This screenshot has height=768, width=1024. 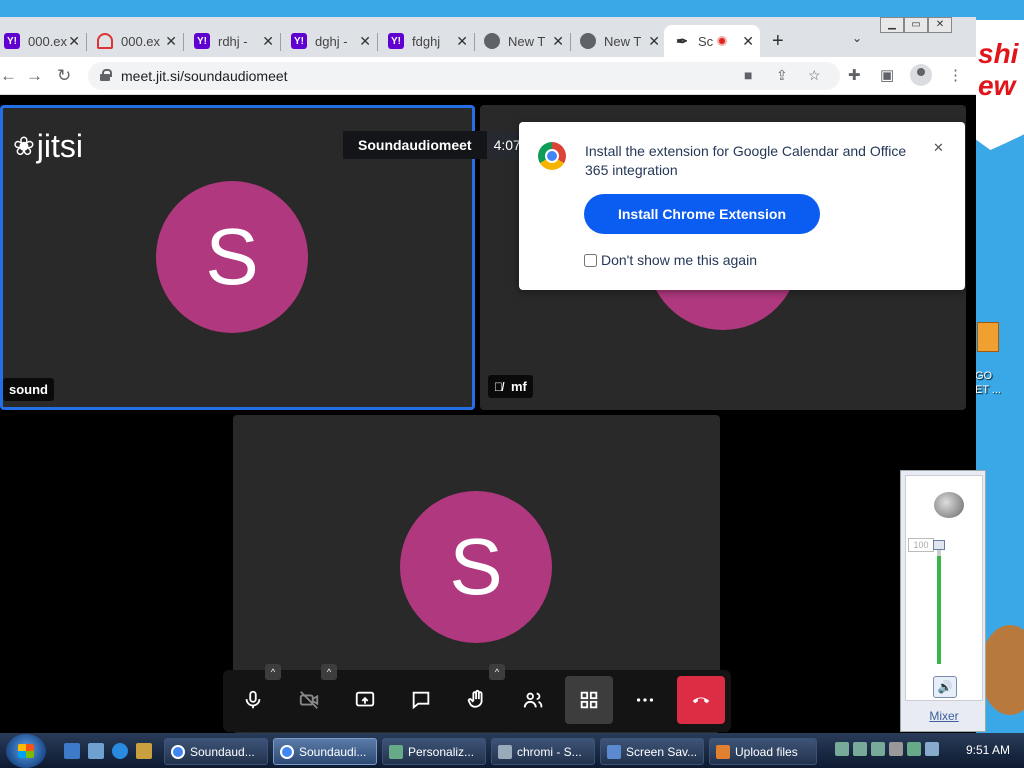 I want to click on tile-view-button, so click(x=589, y=700).